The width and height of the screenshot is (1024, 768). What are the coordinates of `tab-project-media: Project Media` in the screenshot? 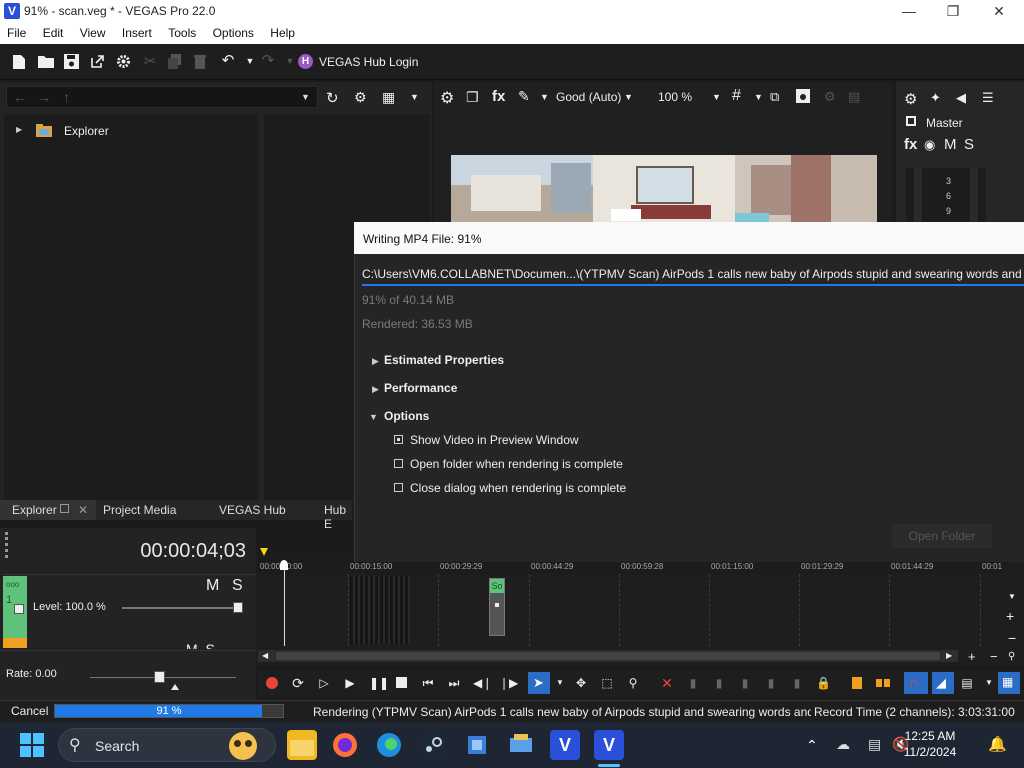 It's located at (139, 510).